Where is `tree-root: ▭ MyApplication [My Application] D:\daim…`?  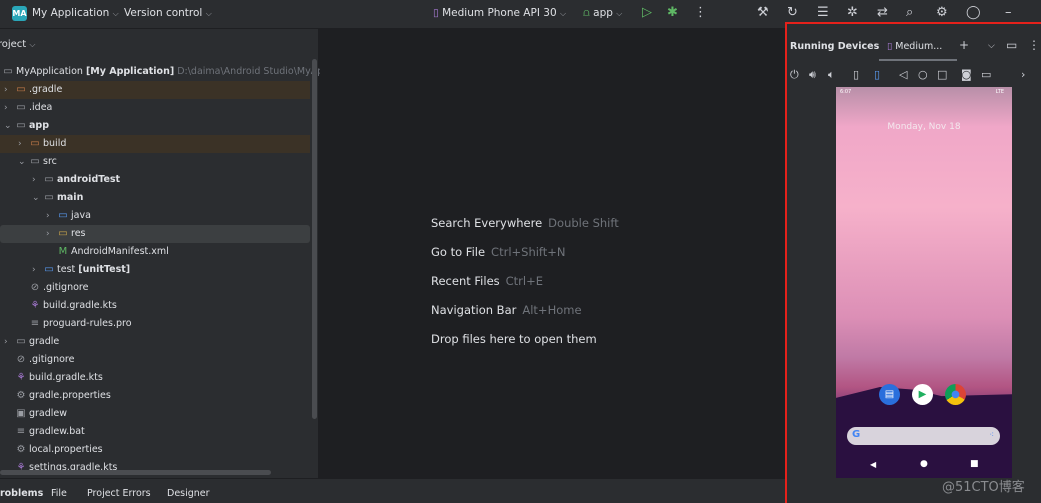
tree-root: ▭ MyApplication [My Application] D:\daim… is located at coordinates (182, 72).